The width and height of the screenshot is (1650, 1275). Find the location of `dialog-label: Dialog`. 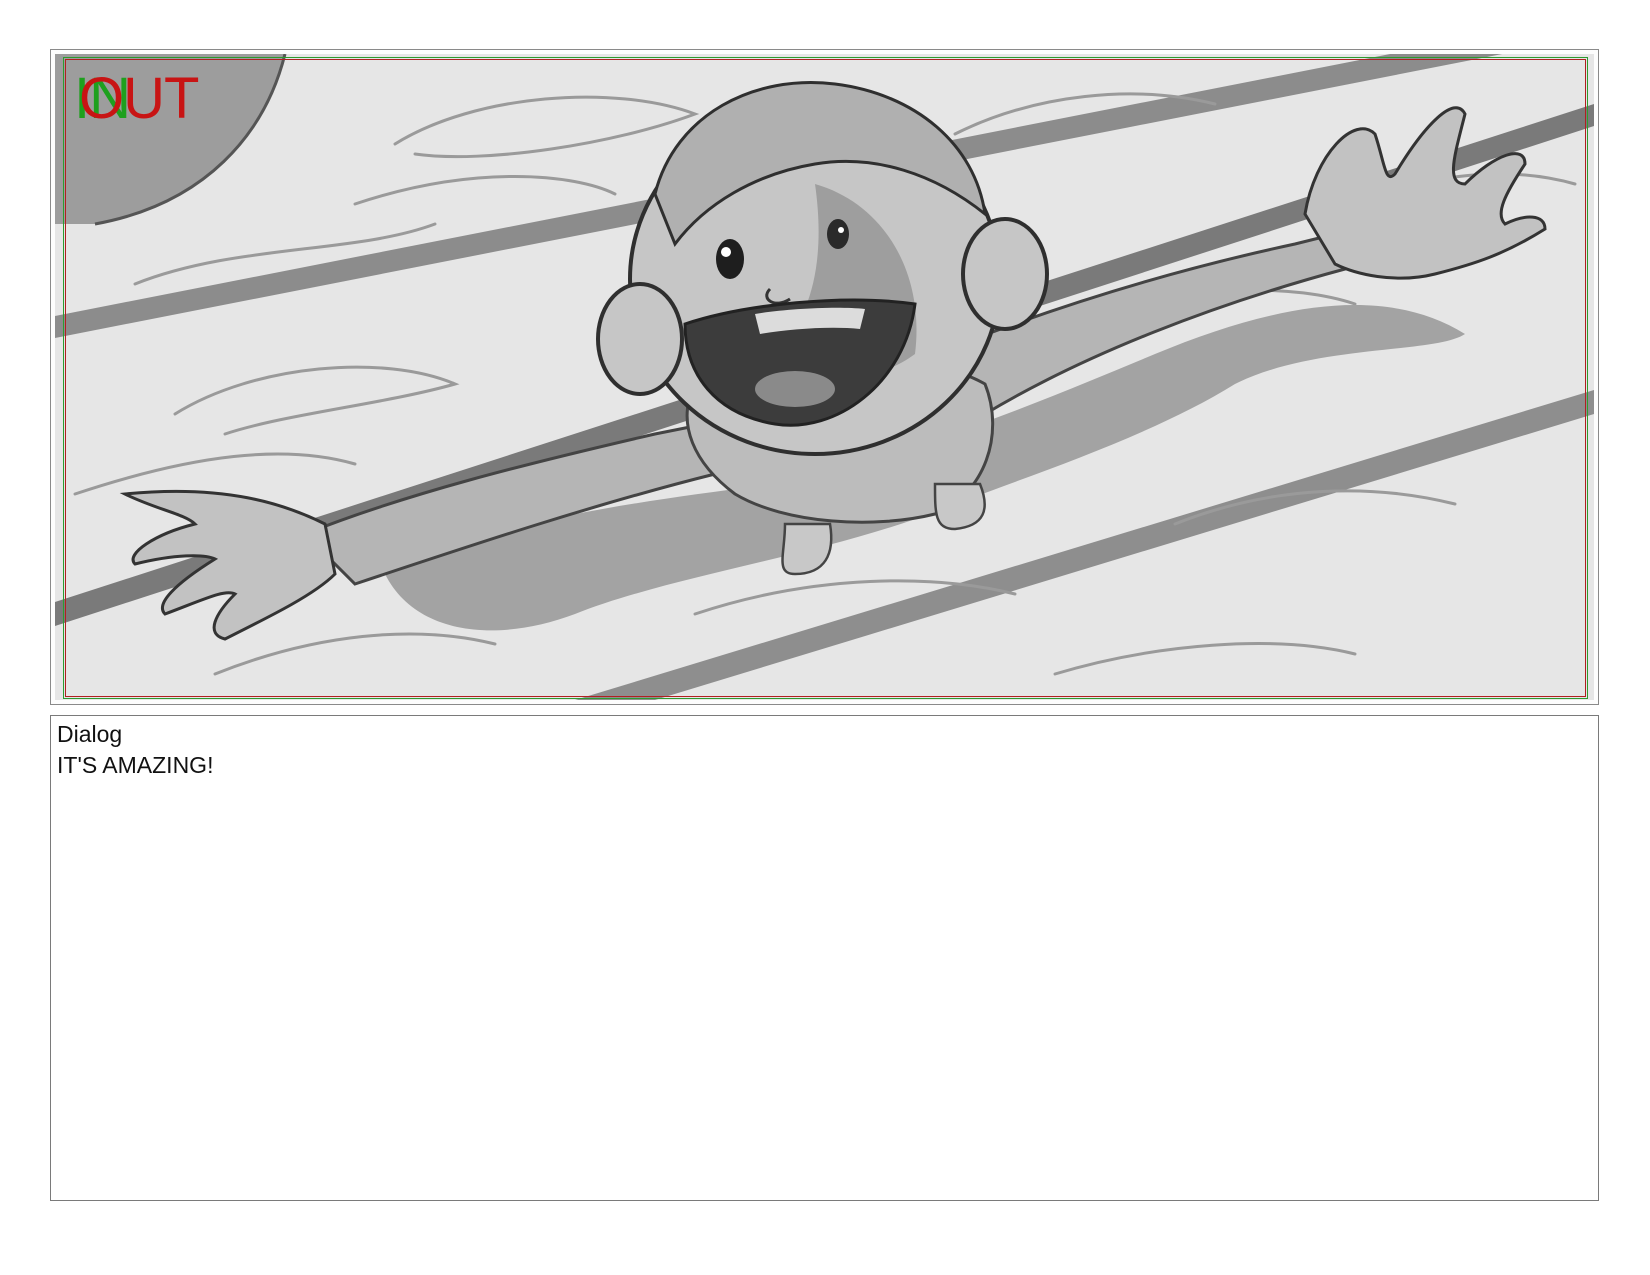

dialog-label: Dialog is located at coordinates (90, 734).